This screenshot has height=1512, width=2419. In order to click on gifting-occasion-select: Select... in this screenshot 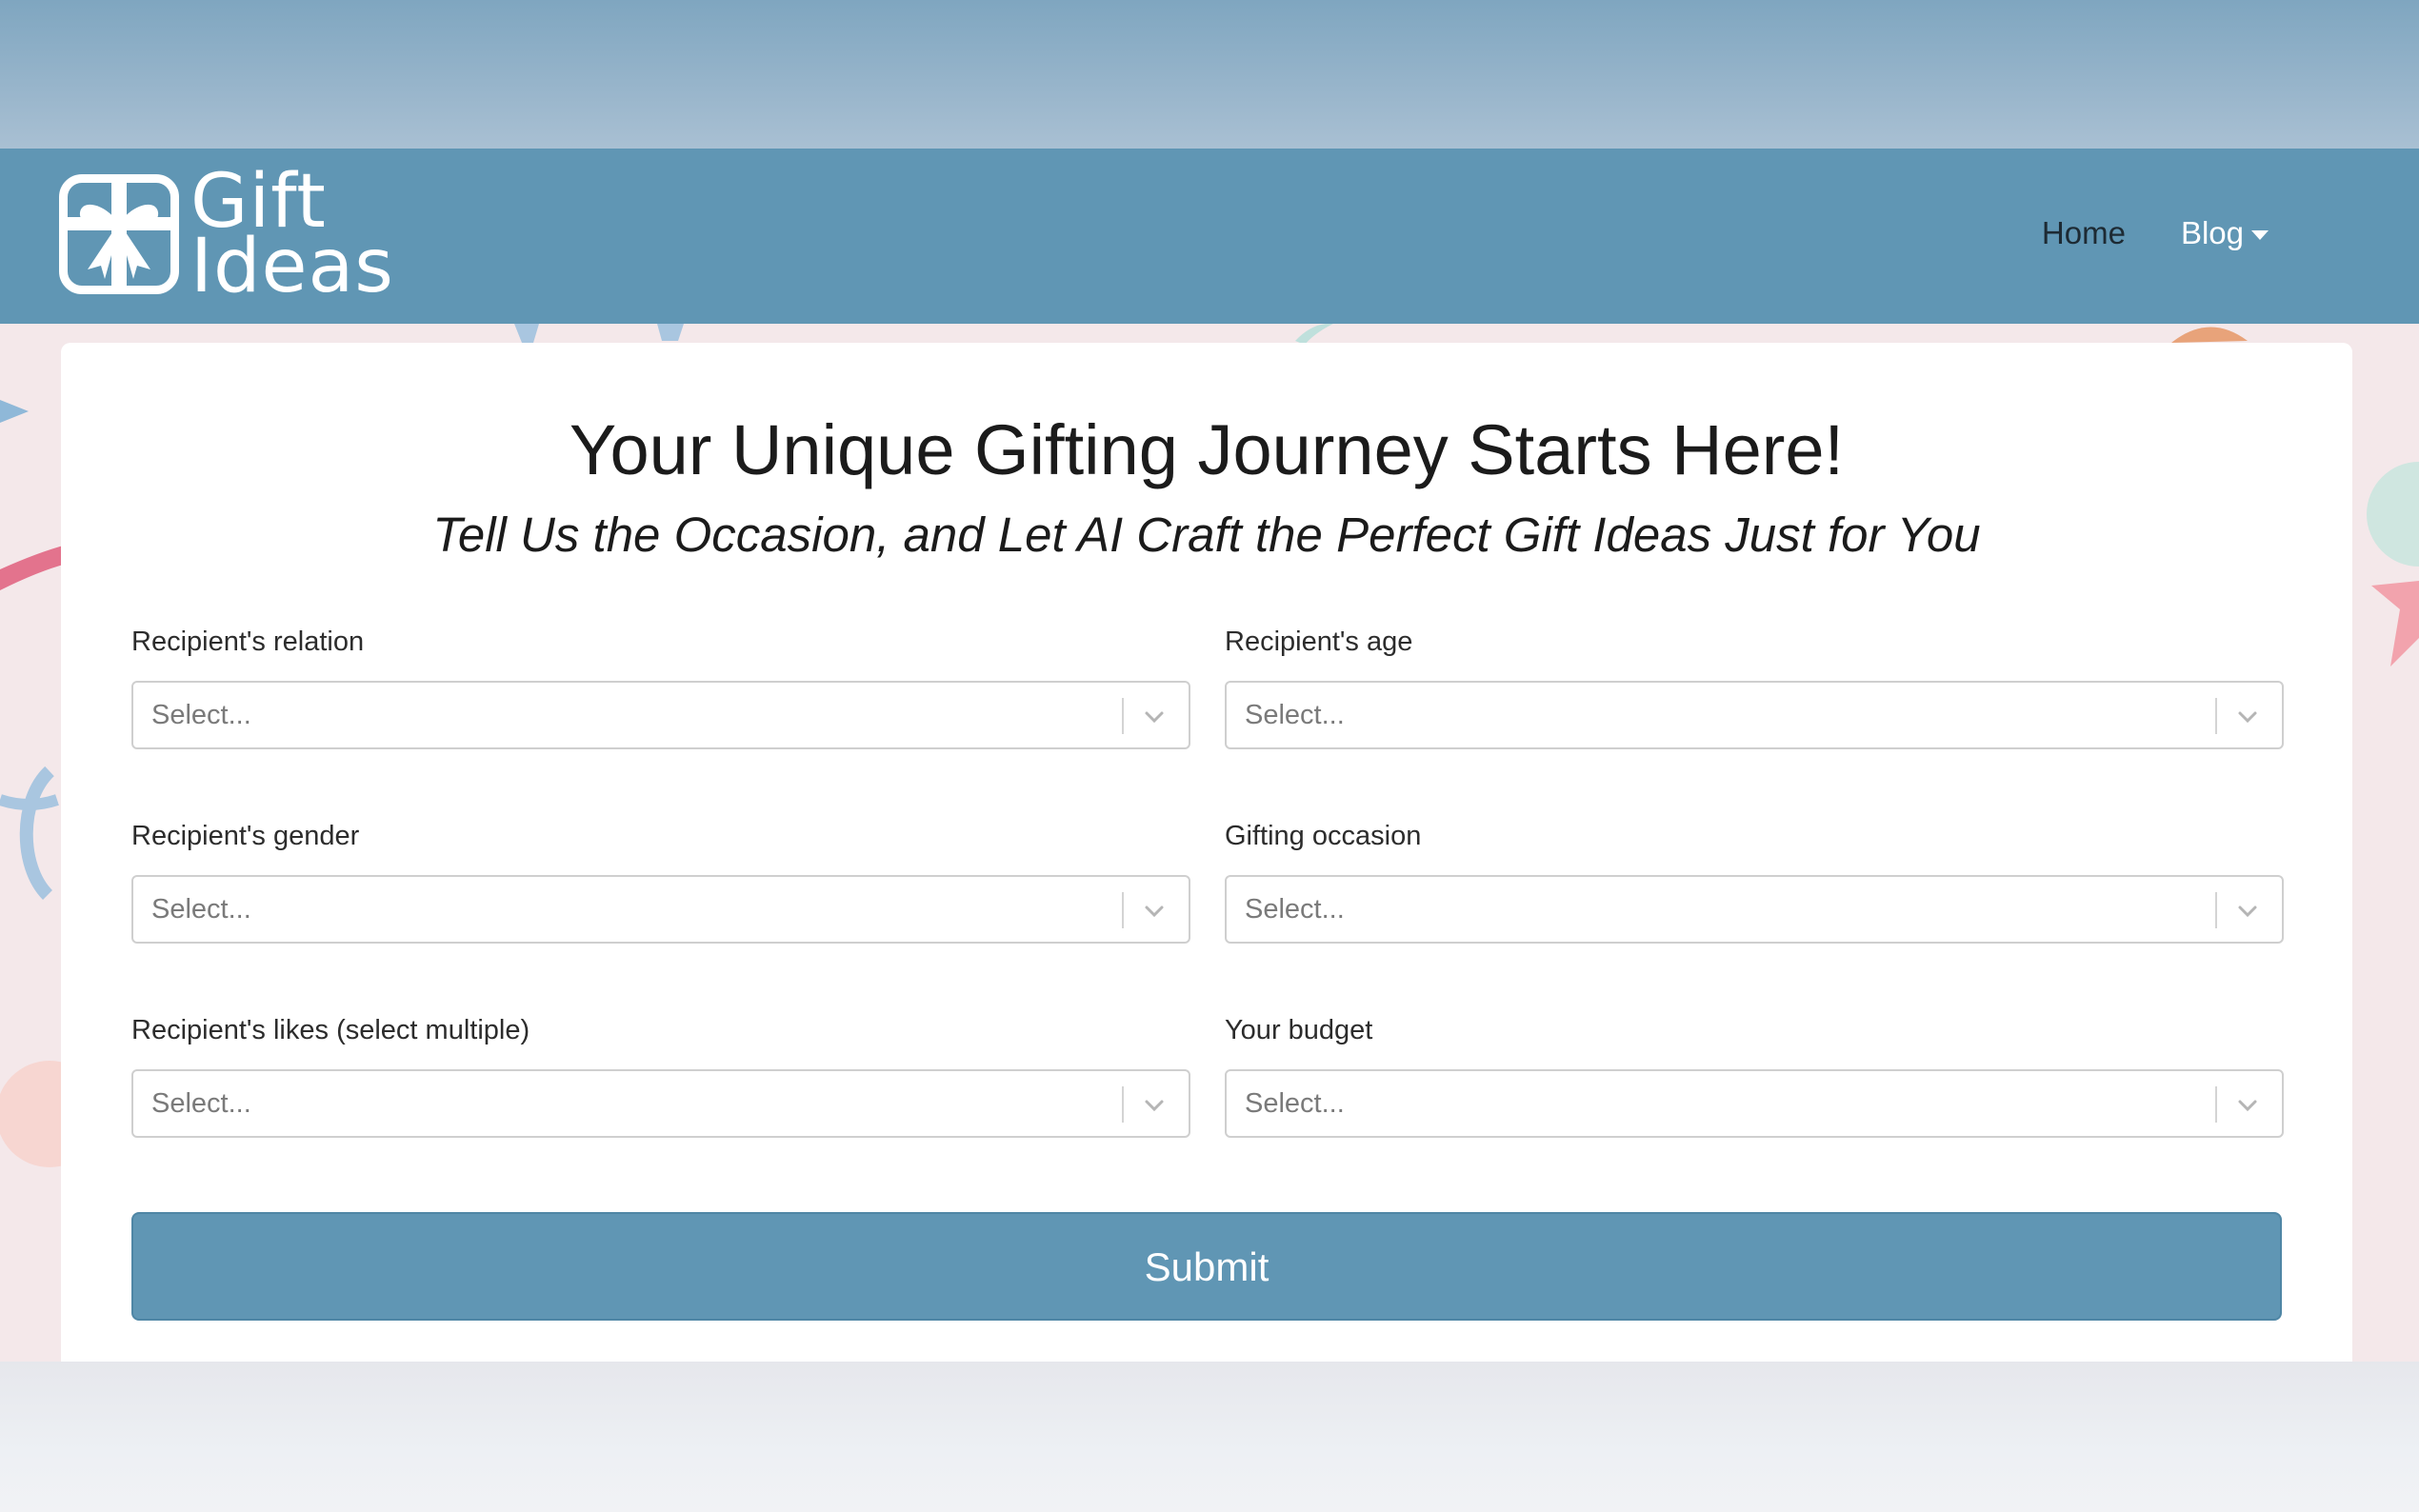, I will do `click(1754, 909)`.